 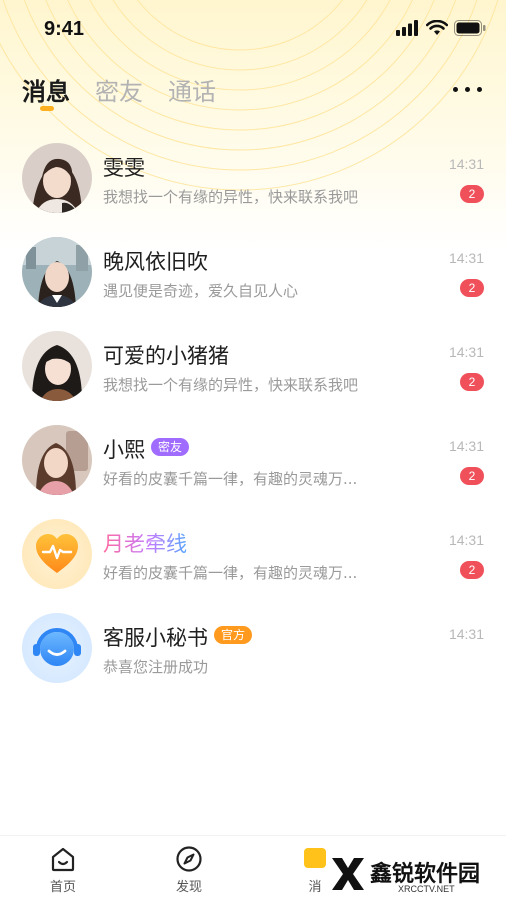 What do you see at coordinates (64, 29) in the screenshot?
I see `status-time: 9:41` at bounding box center [64, 29].